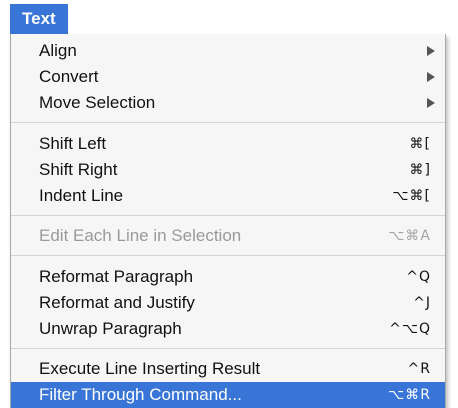 The image size is (458, 408). Describe the element at coordinates (420, 170) in the screenshot. I see `menu-item-shortcut: ⌘]` at that location.